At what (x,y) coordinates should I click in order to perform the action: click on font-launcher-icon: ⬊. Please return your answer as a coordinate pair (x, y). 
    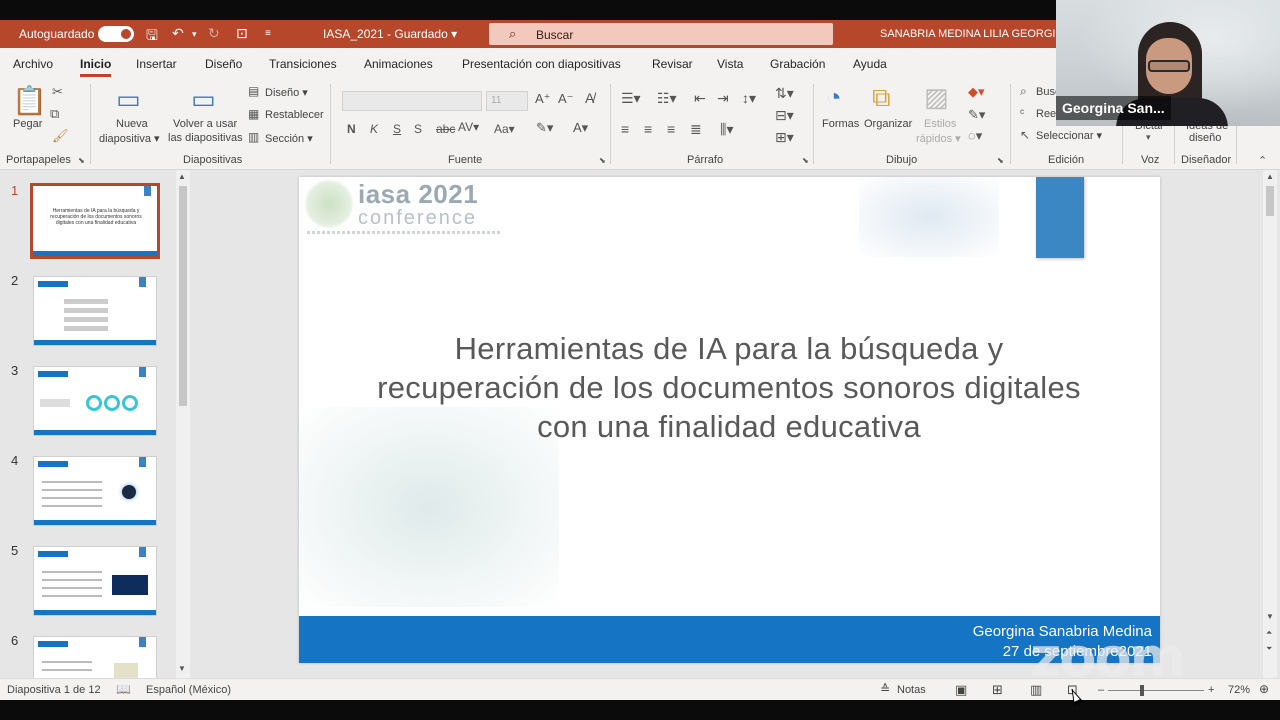
    Looking at the image, I should click on (602, 160).